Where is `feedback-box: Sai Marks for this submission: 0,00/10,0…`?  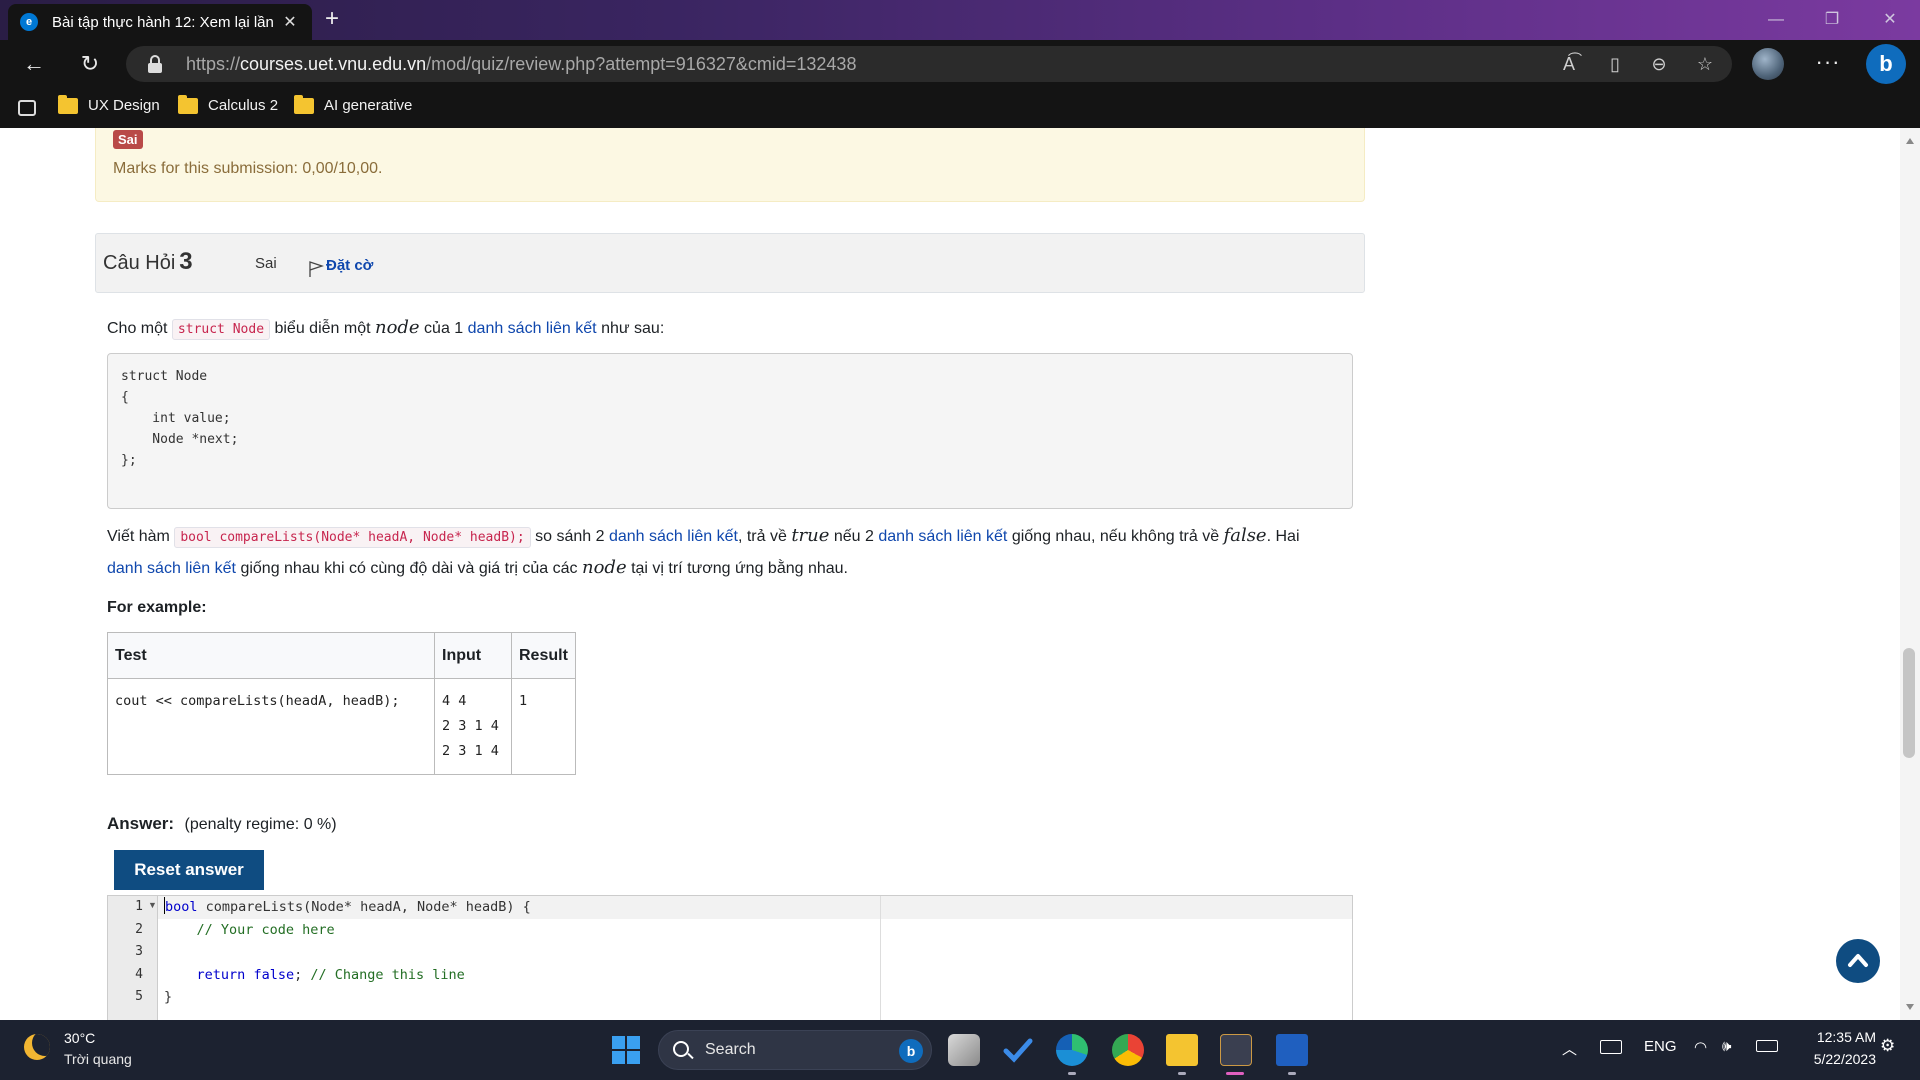
feedback-box: Sai Marks for this submission: 0,00/10,0… is located at coordinates (730, 165).